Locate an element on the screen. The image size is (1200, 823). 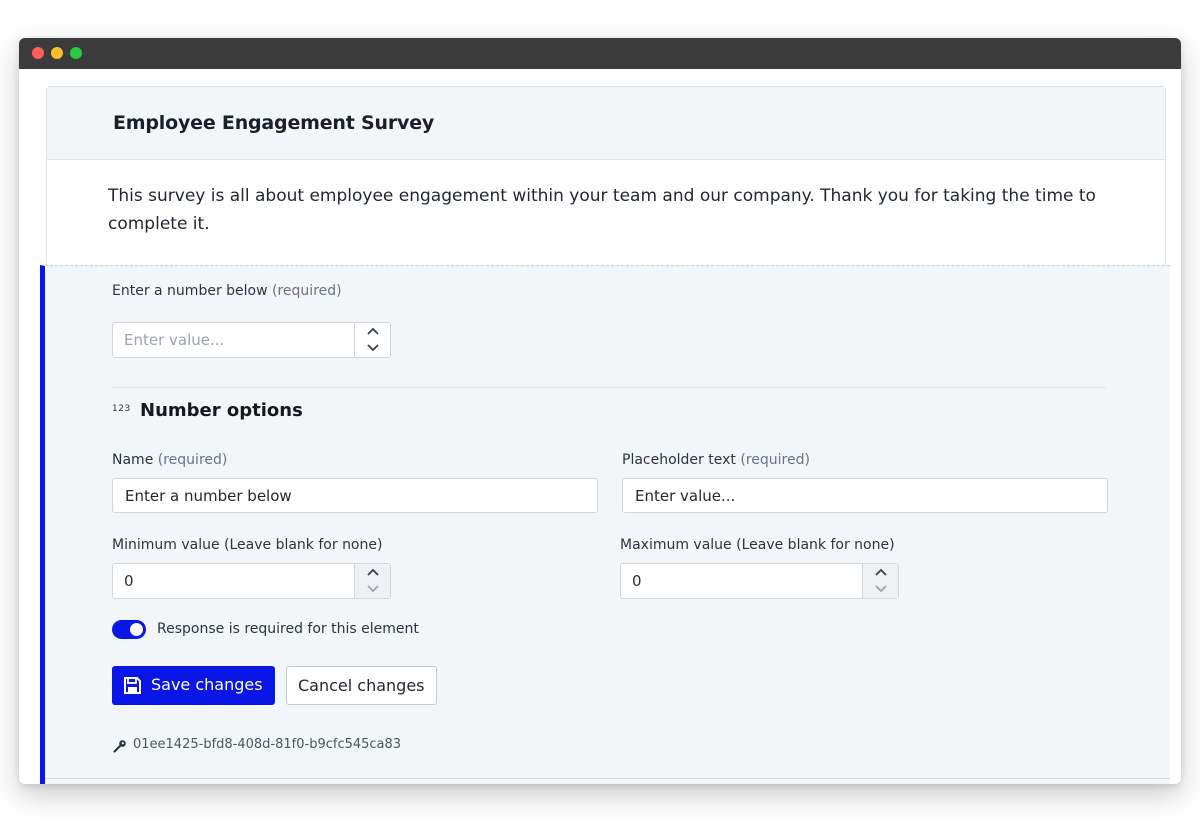
element-id: 01ee1425-bfd8-408d-81f0-b9cfc545ca83 is located at coordinates (267, 744).